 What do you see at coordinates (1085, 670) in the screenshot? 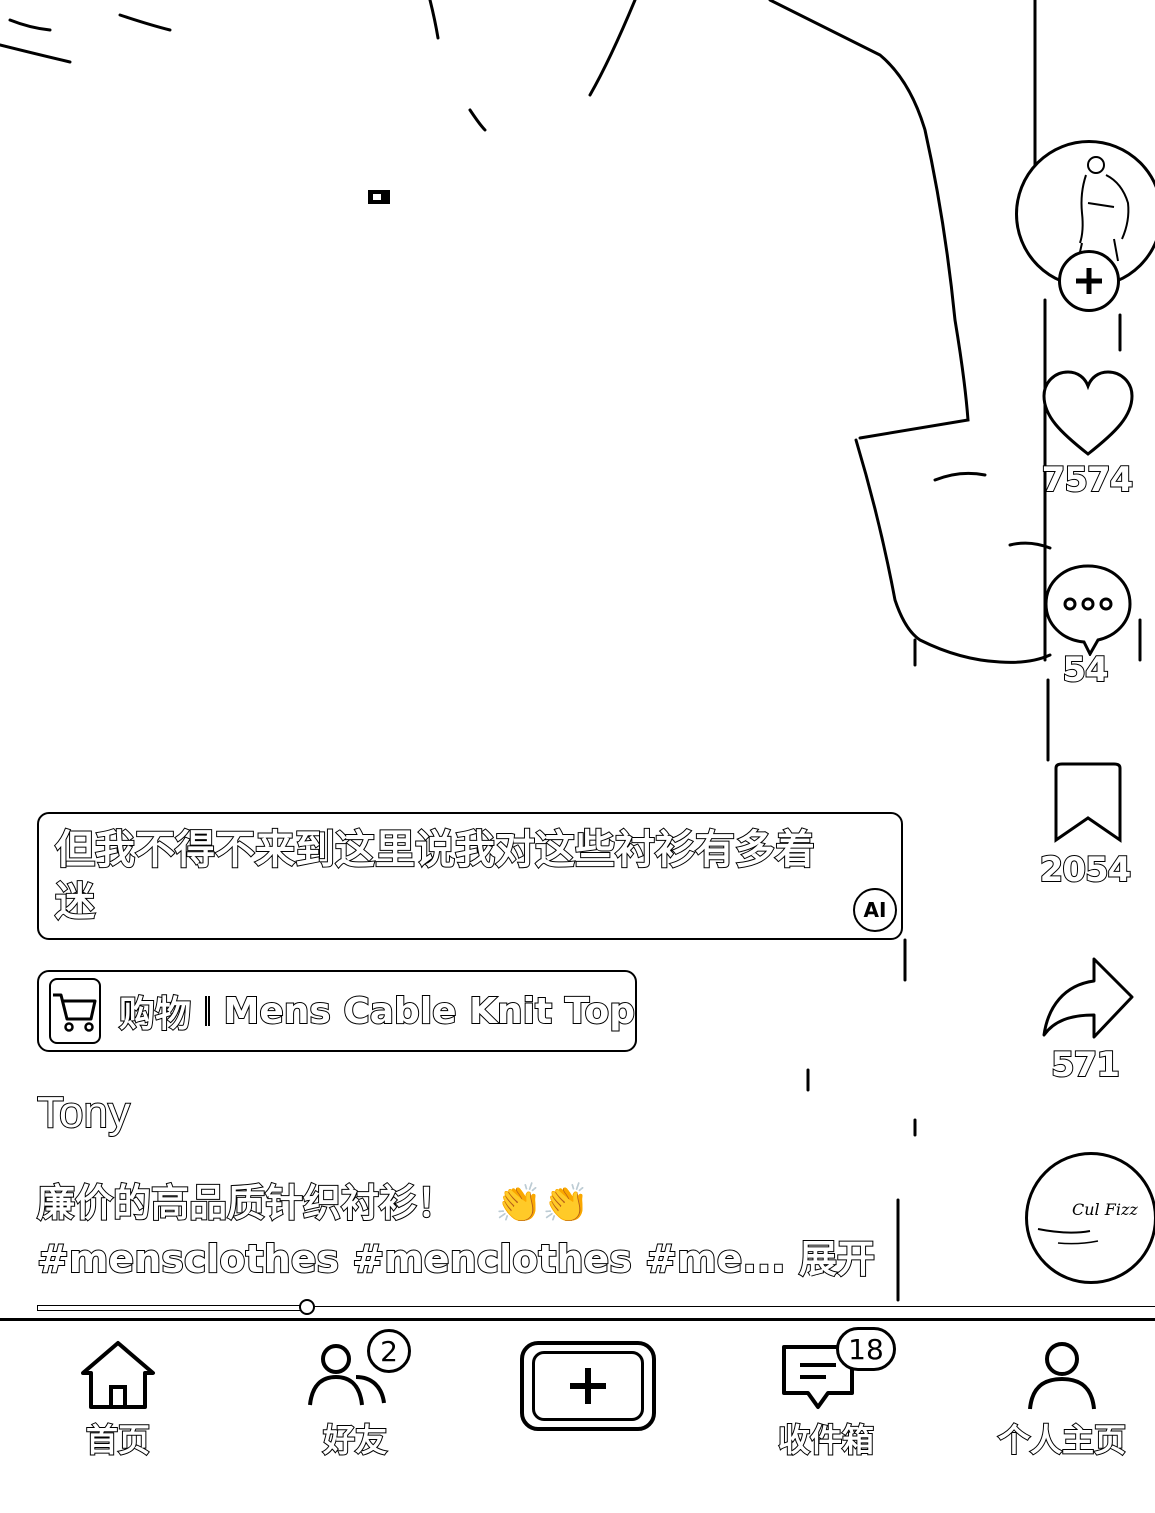
I see `comment-count: 54` at bounding box center [1085, 670].